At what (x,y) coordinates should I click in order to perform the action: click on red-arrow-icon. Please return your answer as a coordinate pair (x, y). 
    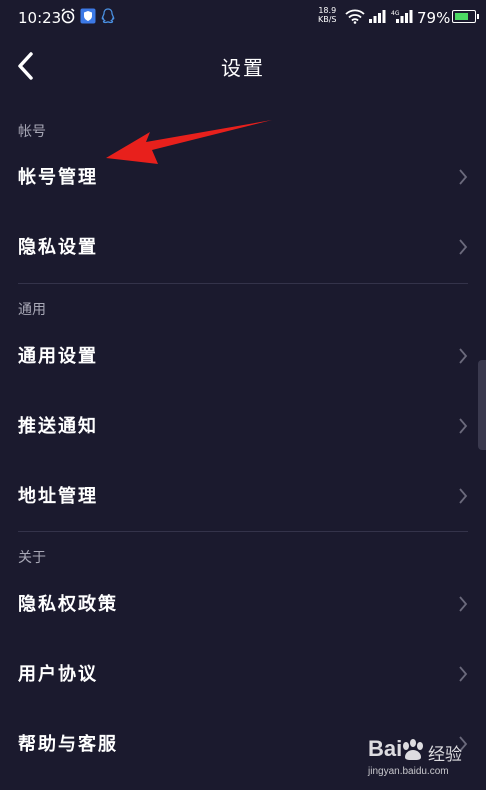
    Looking at the image, I should click on (189, 142).